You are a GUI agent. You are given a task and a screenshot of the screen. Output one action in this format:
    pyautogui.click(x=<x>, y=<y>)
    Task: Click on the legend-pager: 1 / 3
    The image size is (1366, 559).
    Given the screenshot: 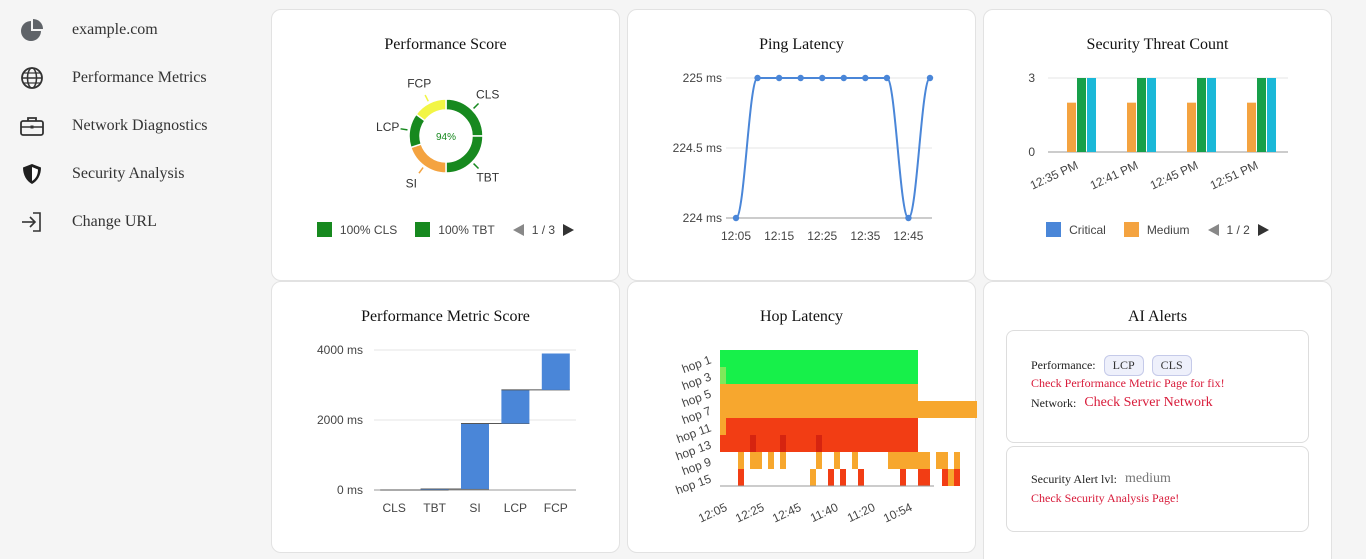 What is the action you would take?
    pyautogui.click(x=543, y=230)
    